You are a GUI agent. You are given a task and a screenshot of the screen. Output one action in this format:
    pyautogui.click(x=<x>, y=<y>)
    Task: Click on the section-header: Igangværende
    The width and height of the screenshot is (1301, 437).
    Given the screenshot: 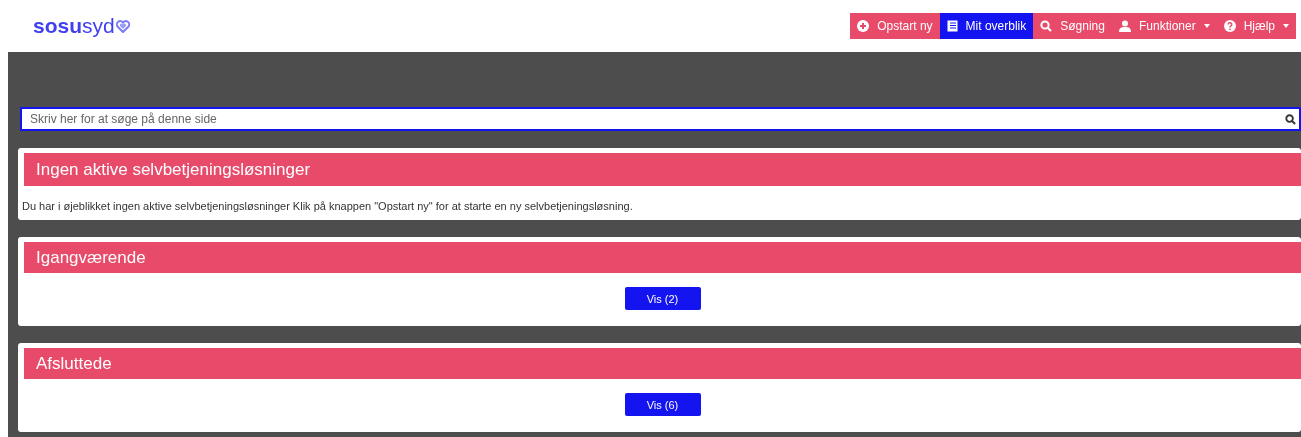 What is the action you would take?
    pyautogui.click(x=662, y=257)
    